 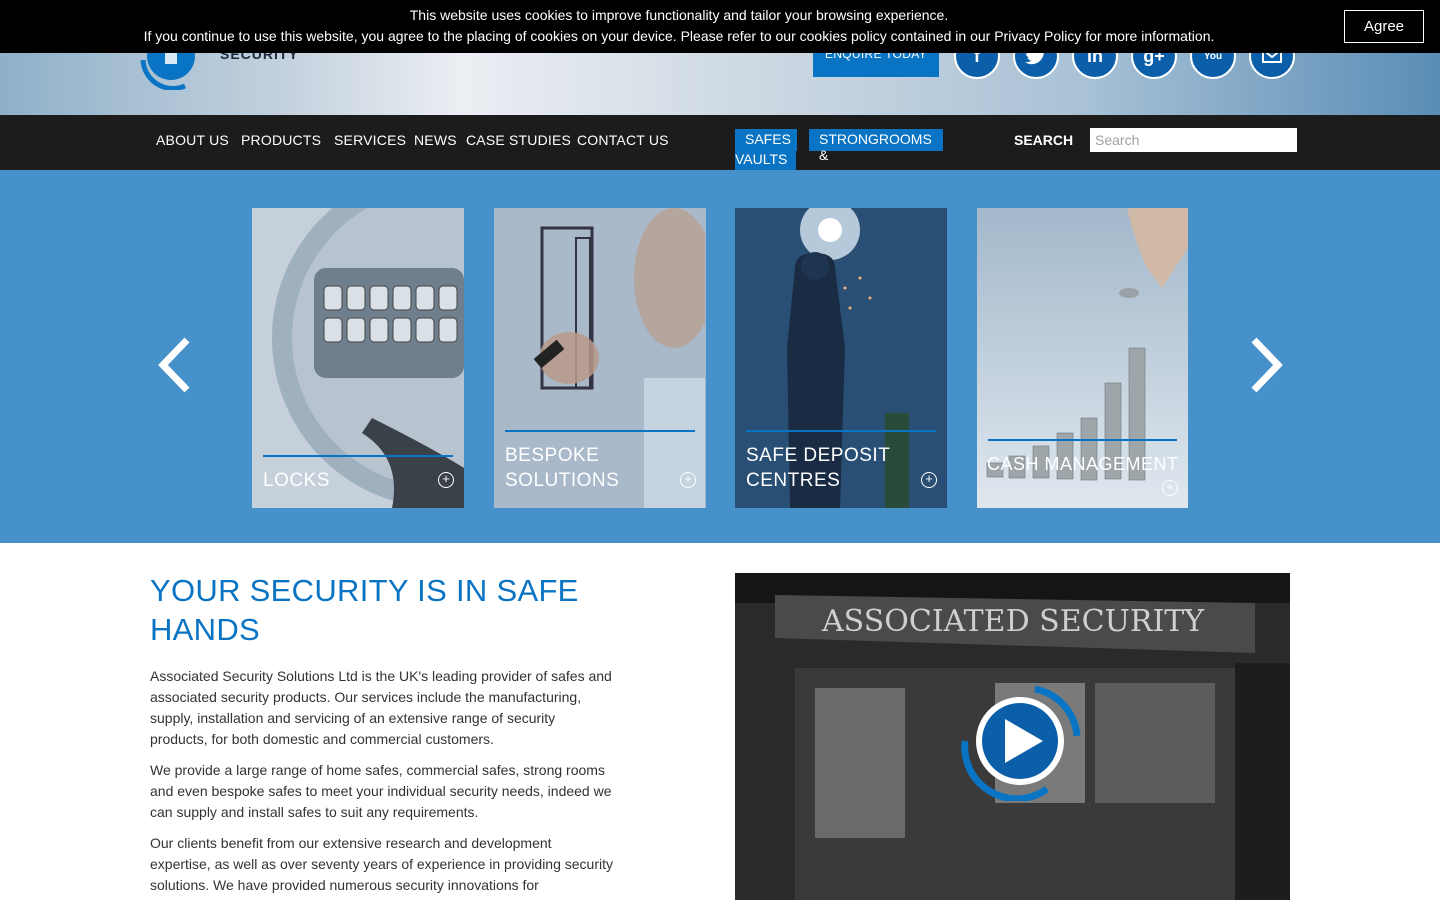 I want to click on search-label: SEARCH, so click(x=1044, y=140).